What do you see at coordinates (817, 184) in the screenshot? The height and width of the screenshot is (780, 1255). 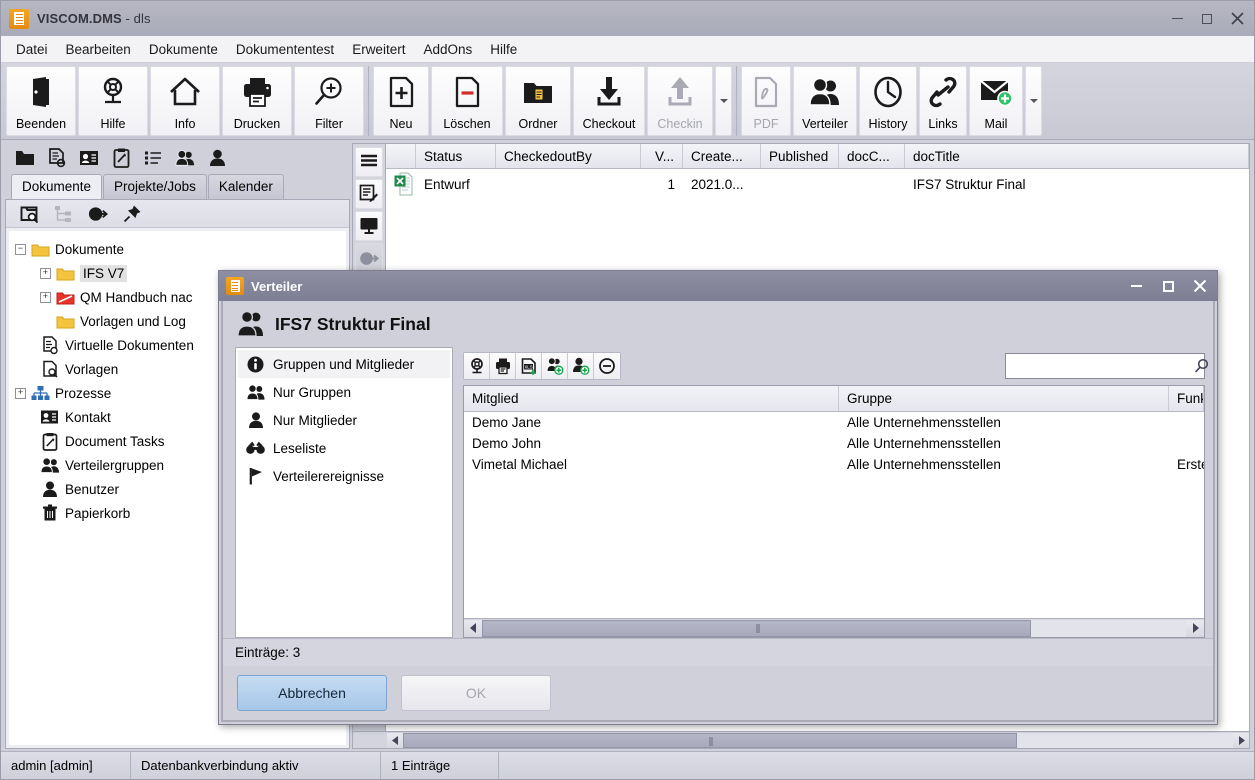 I see `table-row: Entwurf 1 2021.0... IFS7 Struktur Final` at bounding box center [817, 184].